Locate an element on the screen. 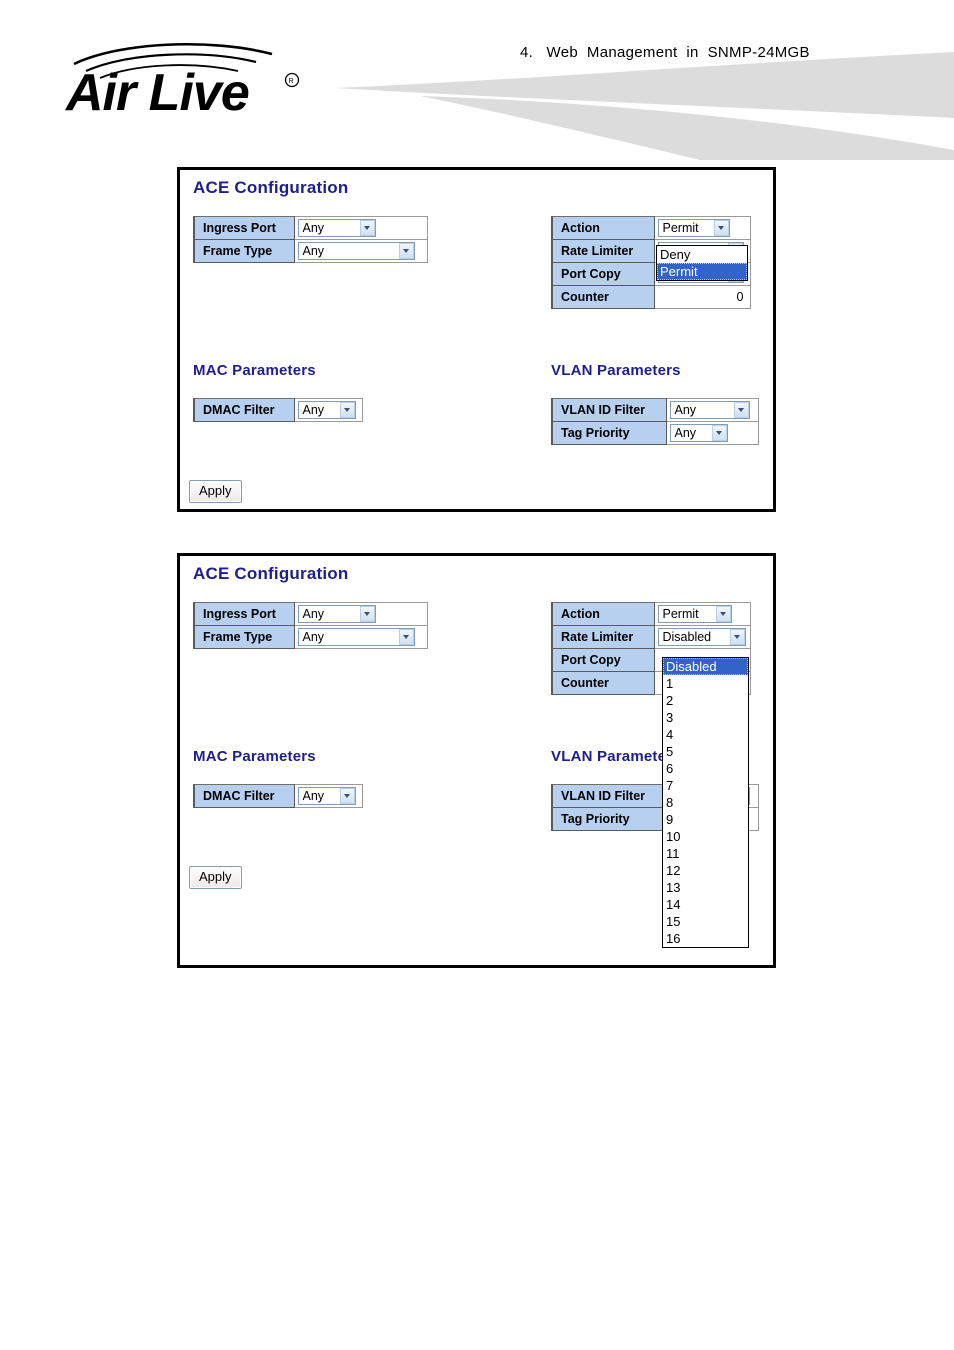  dropdown-option: 5 is located at coordinates (705, 751).